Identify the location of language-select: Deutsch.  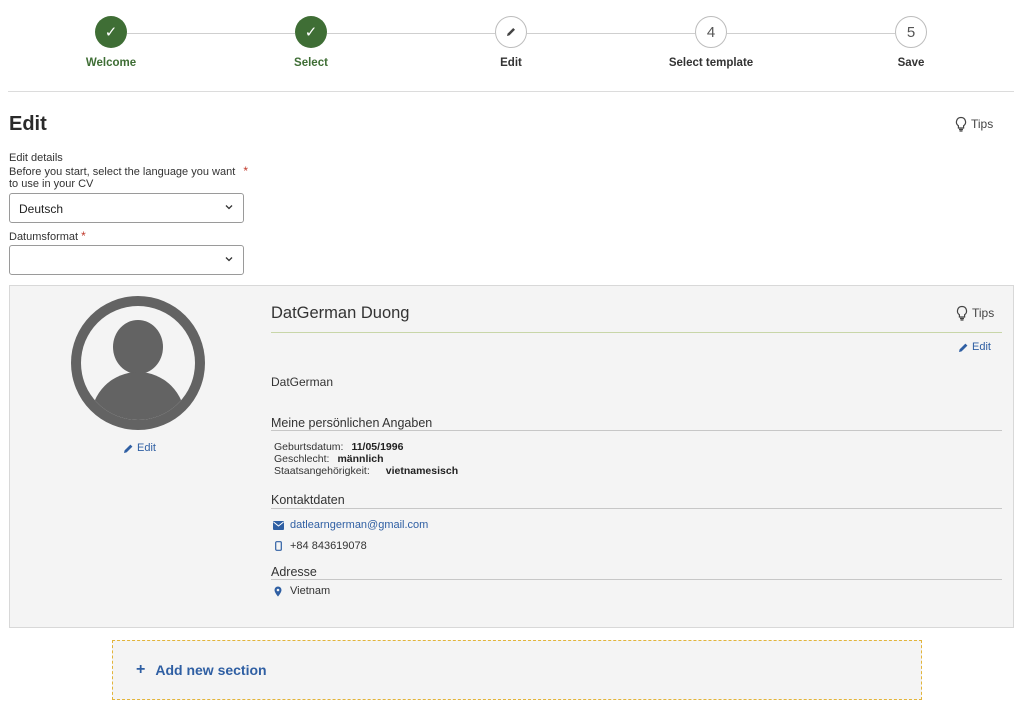
(126, 208).